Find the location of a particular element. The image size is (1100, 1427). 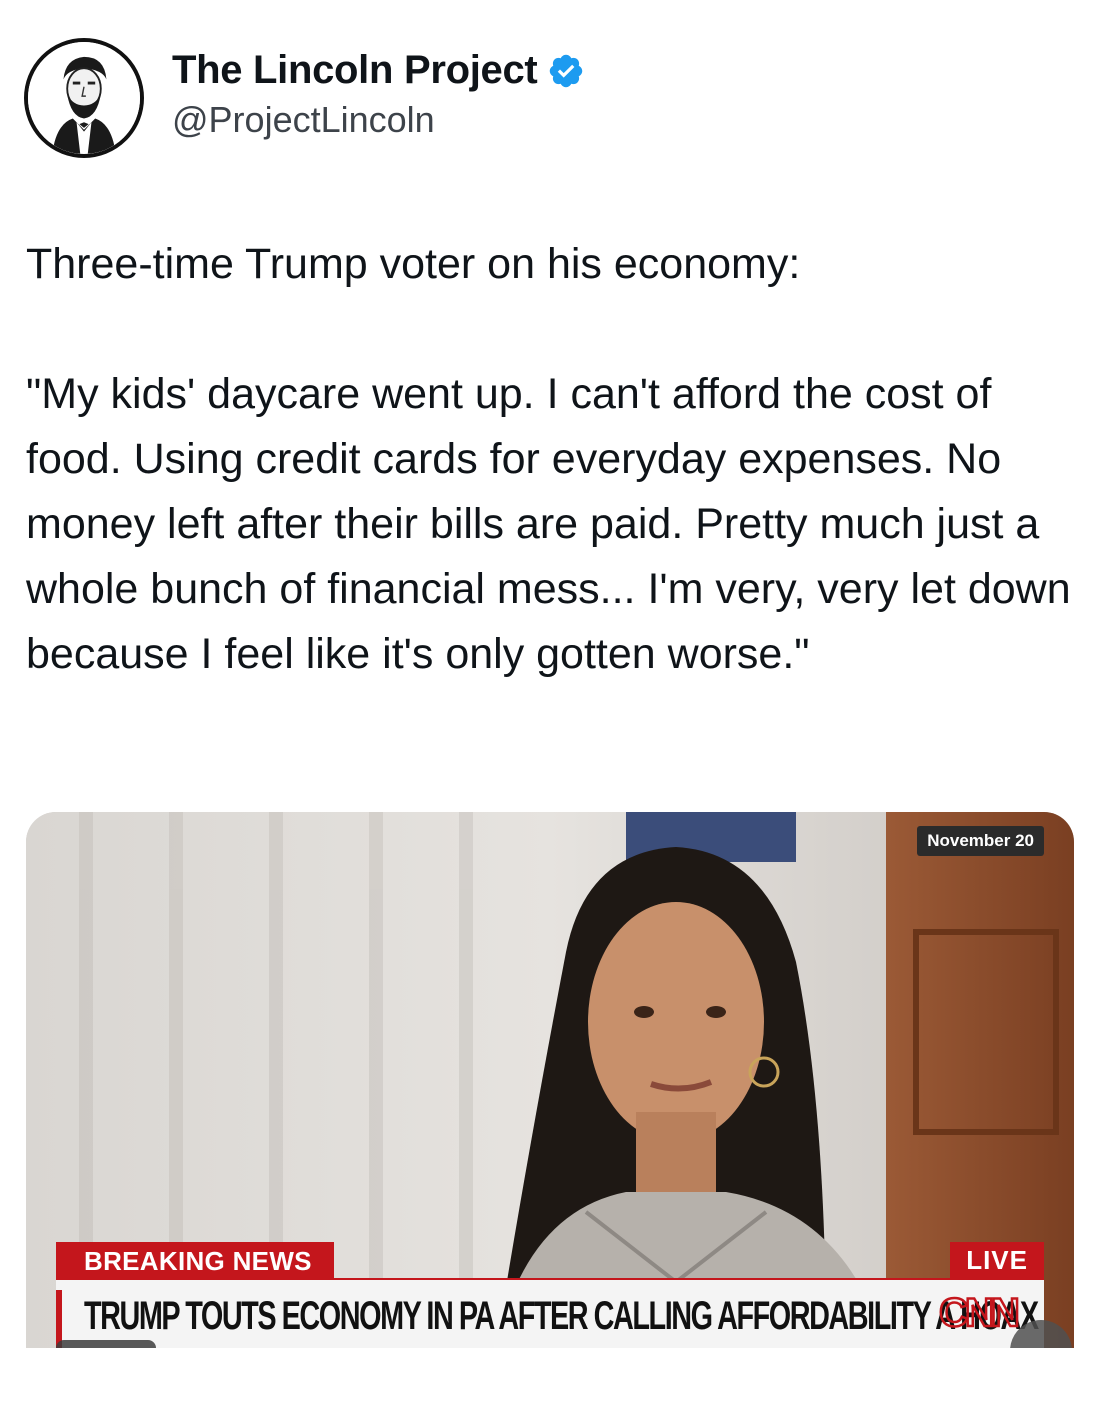

handle: @ProjectLincoln is located at coordinates (378, 120).